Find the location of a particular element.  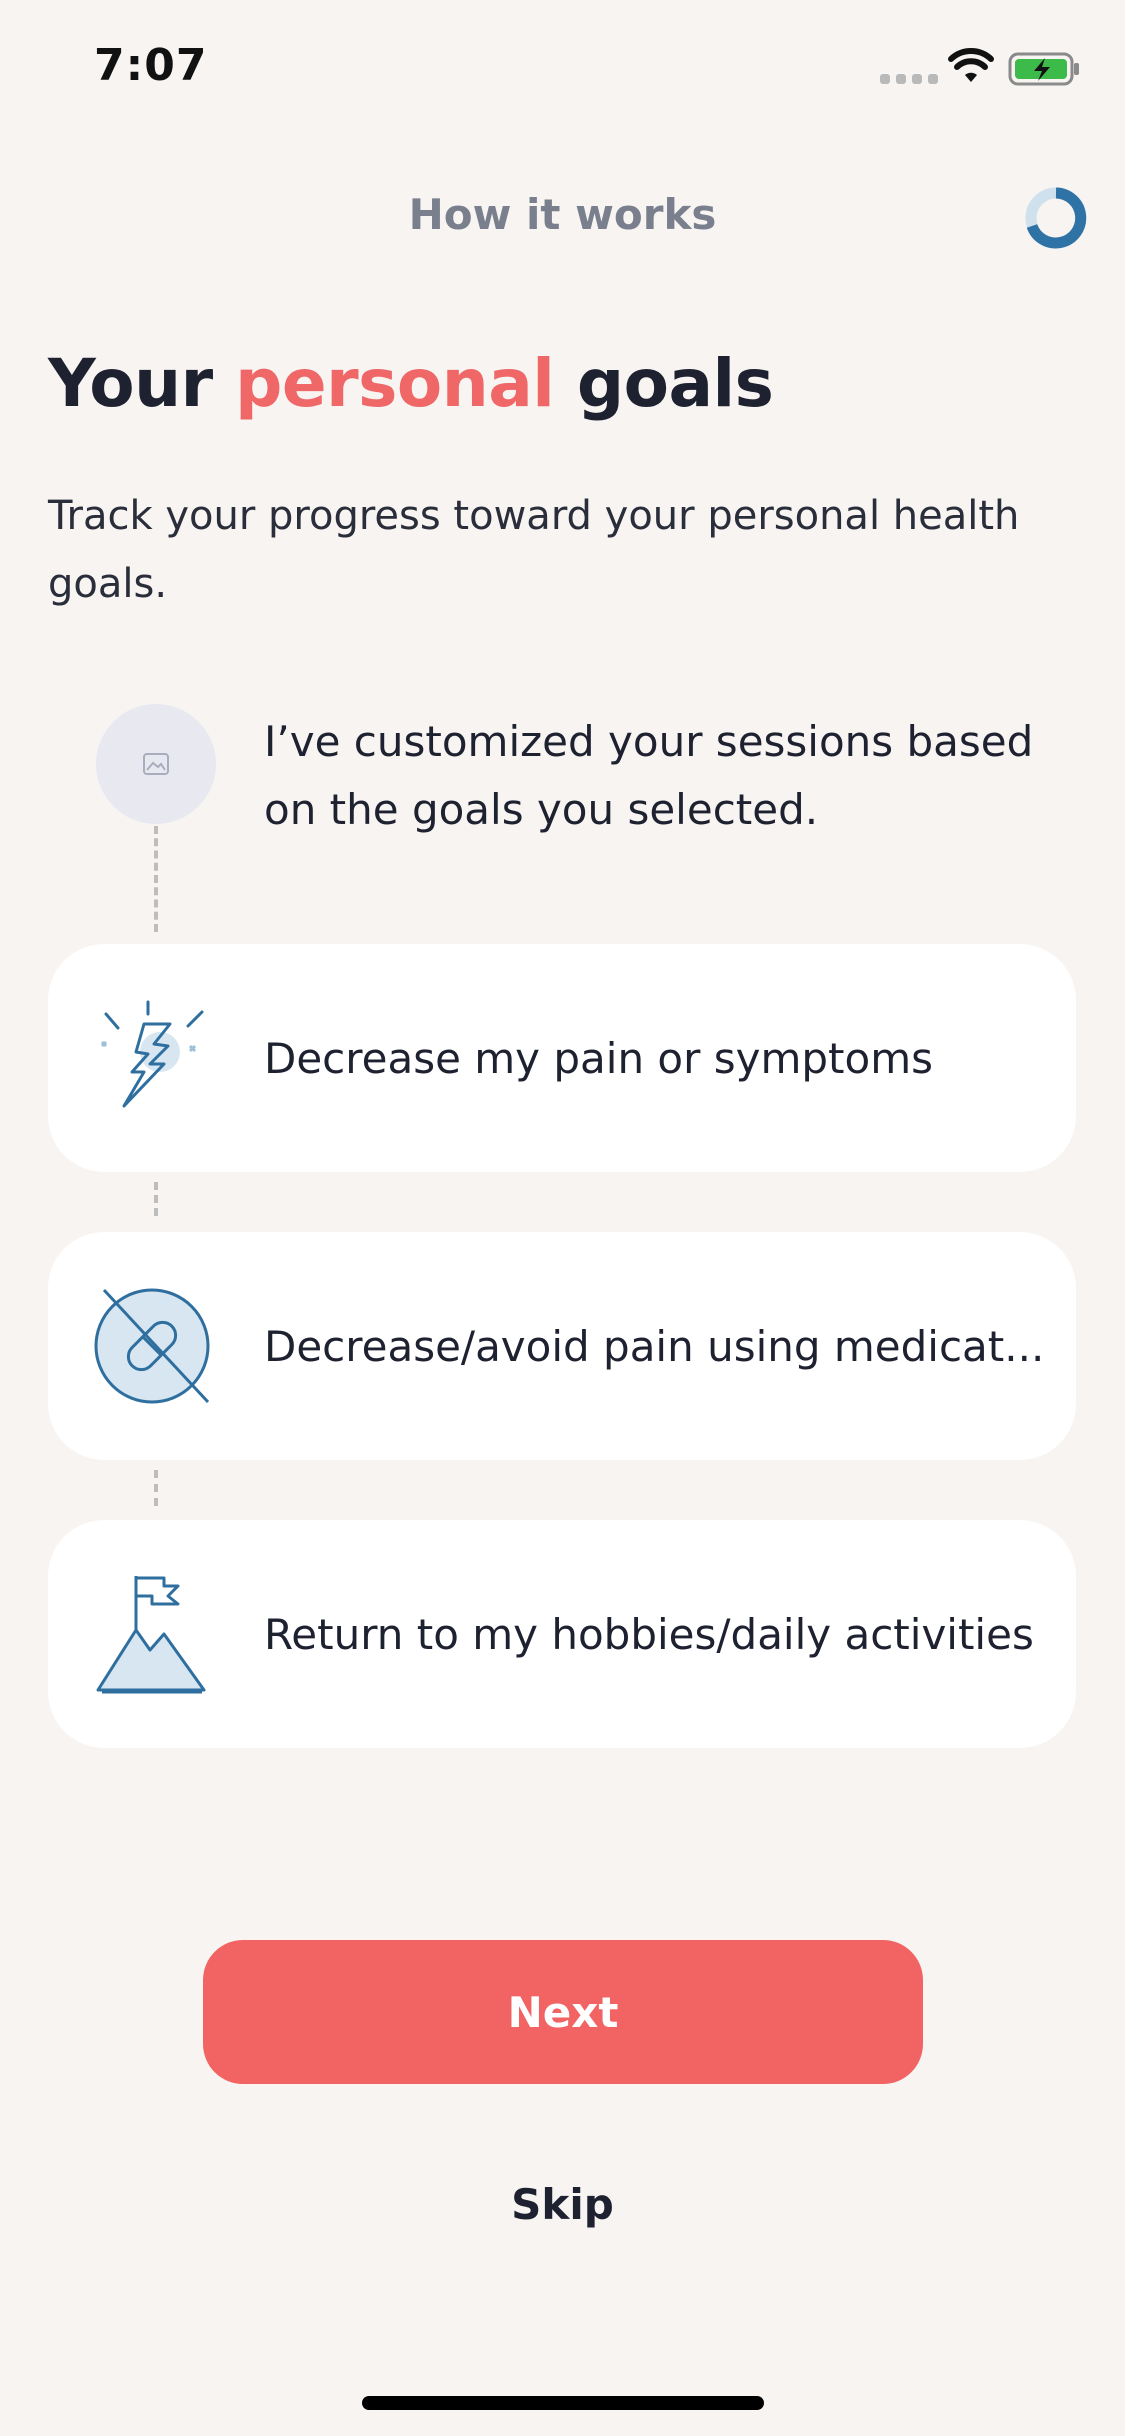

goal-card: Return to my hobbies/daily activities is located at coordinates (562, 1634).